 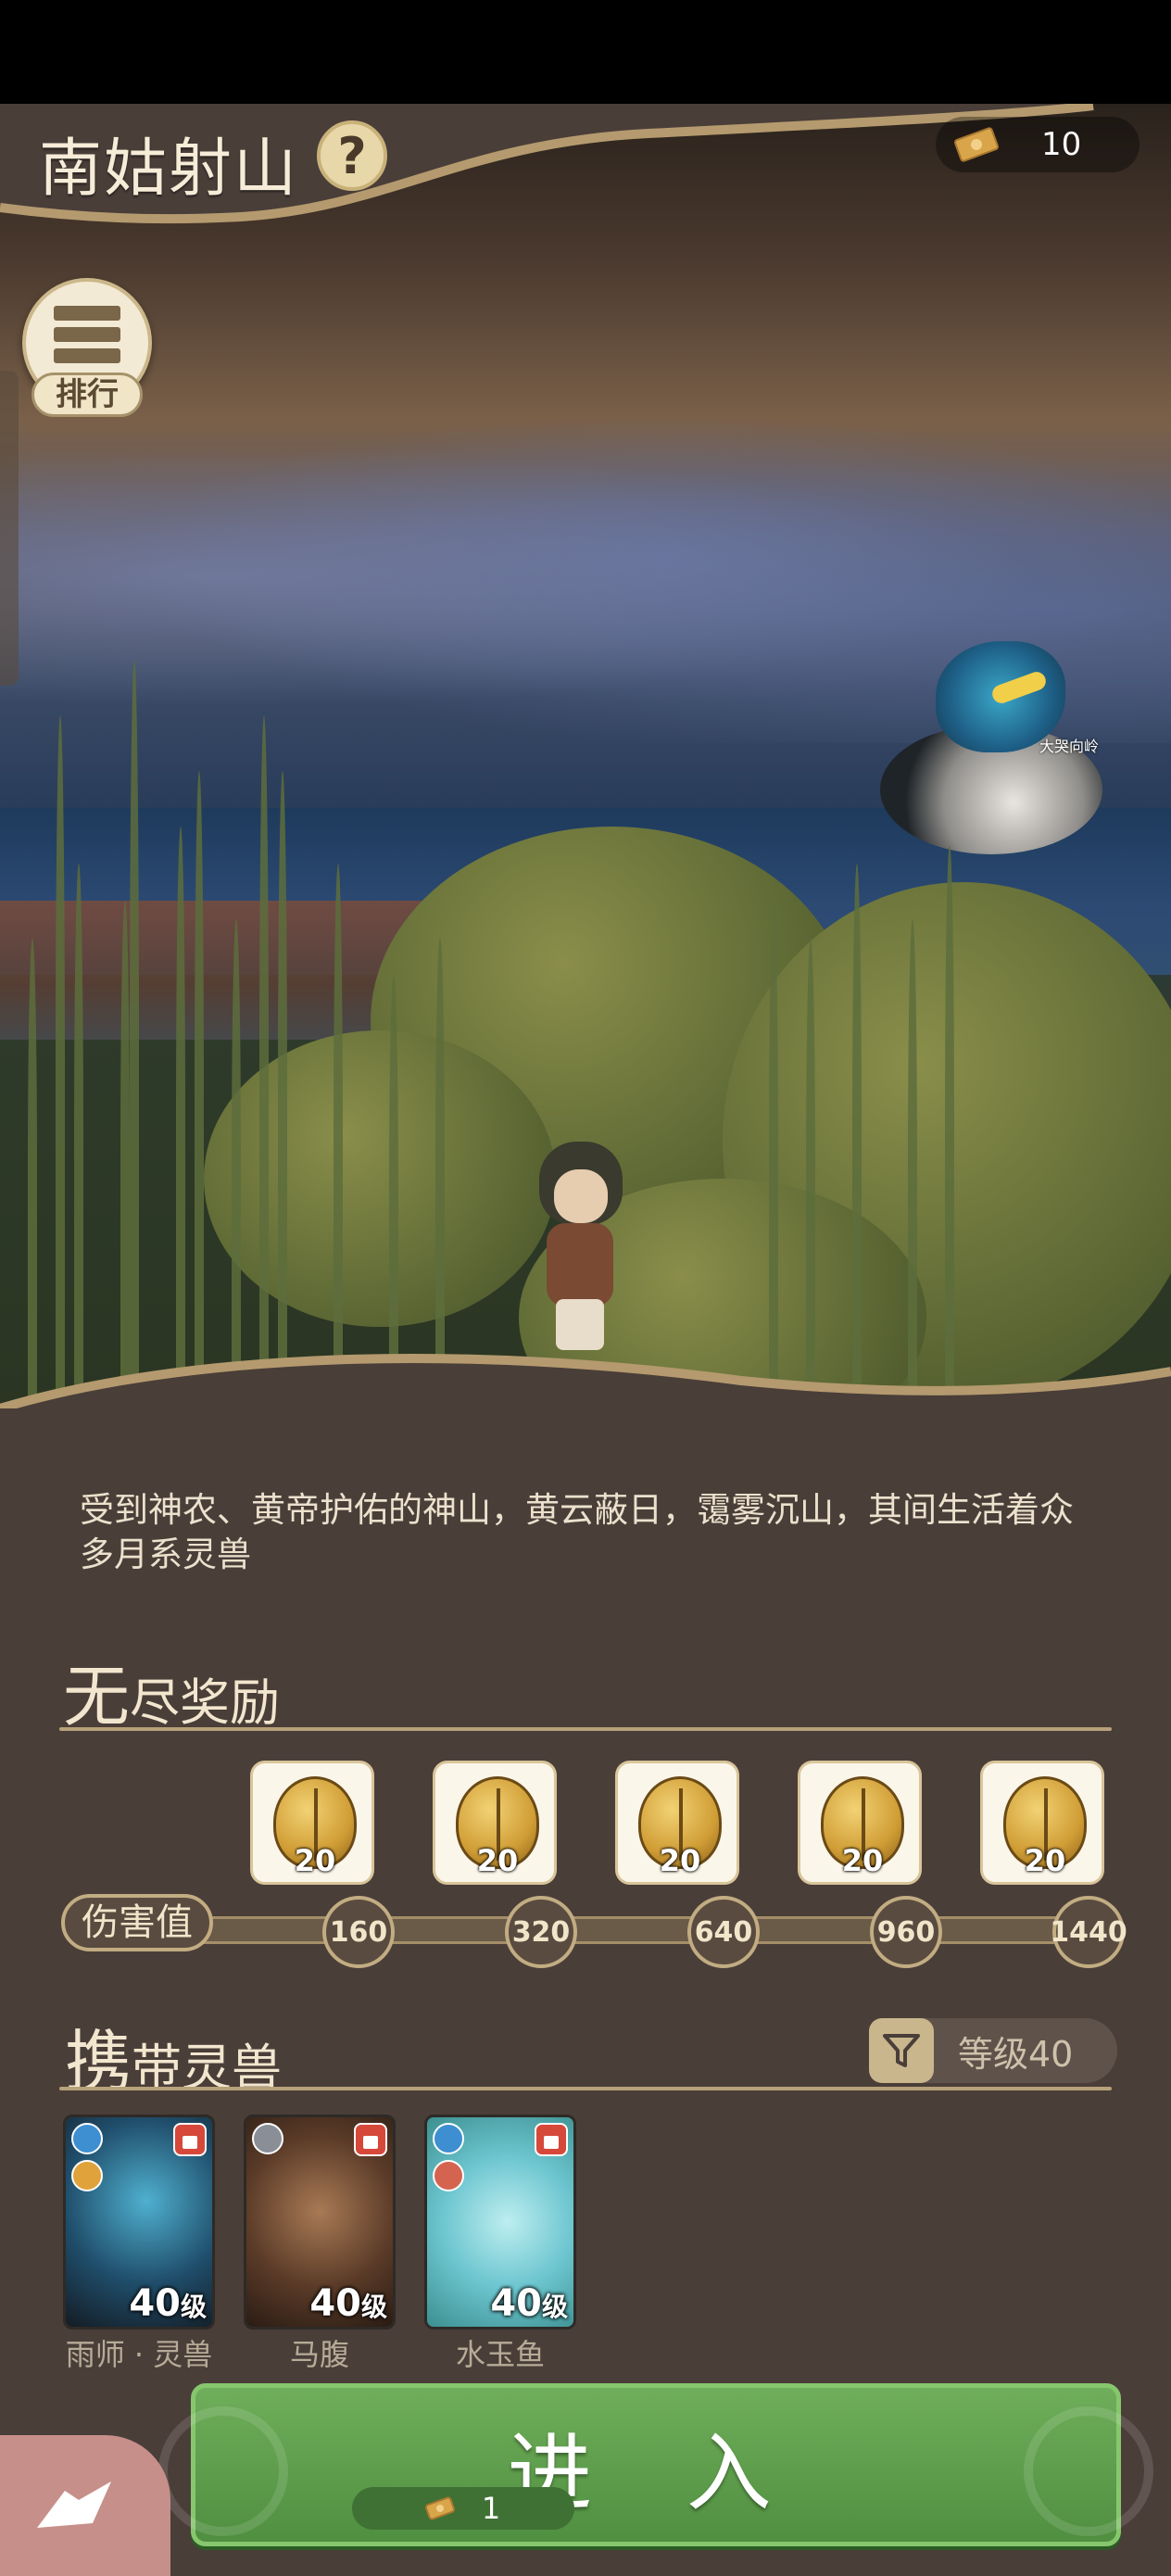 What do you see at coordinates (463, 2508) in the screenshot?
I see `entry-cost: 1` at bounding box center [463, 2508].